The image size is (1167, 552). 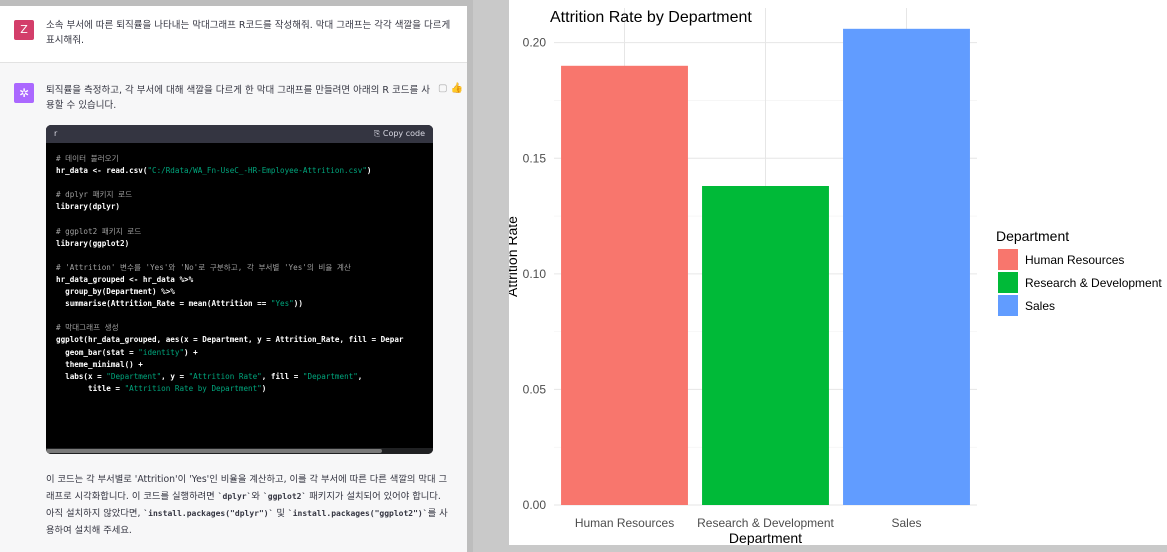 What do you see at coordinates (193, 388) in the screenshot?
I see `code-token: "Attrition Rate by Department"` at bounding box center [193, 388].